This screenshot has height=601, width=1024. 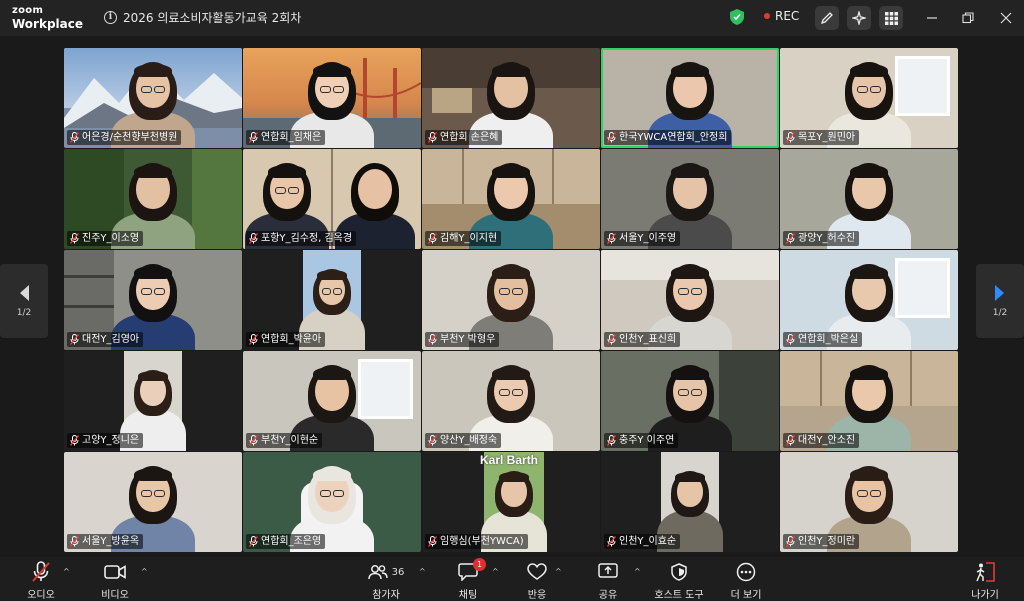 What do you see at coordinates (511, 98) in the screenshot?
I see `participant-tile: 연합회 손은혜` at bounding box center [511, 98].